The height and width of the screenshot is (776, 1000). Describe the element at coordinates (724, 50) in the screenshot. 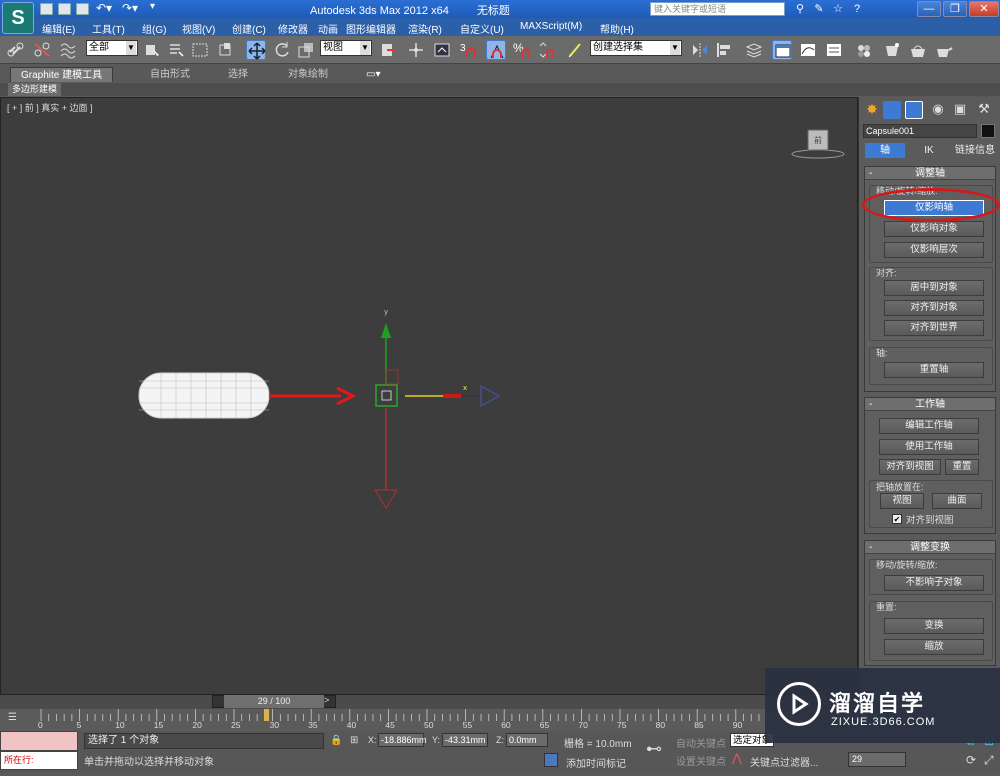

I see `align-icon` at that location.